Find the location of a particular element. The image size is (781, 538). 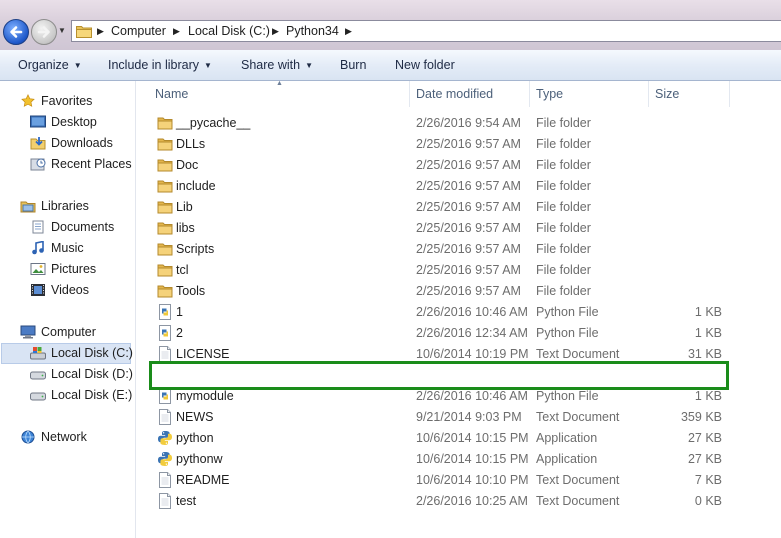

pictures-icon is located at coordinates (38, 269).